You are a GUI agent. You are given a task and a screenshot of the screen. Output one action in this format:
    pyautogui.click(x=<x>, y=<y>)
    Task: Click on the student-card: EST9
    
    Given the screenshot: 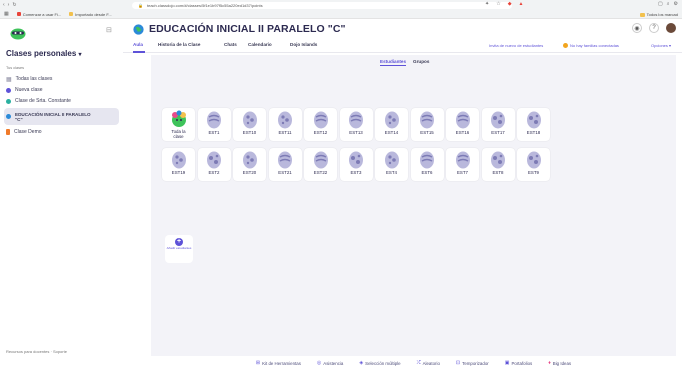 What is the action you would take?
    pyautogui.click(x=533, y=164)
    